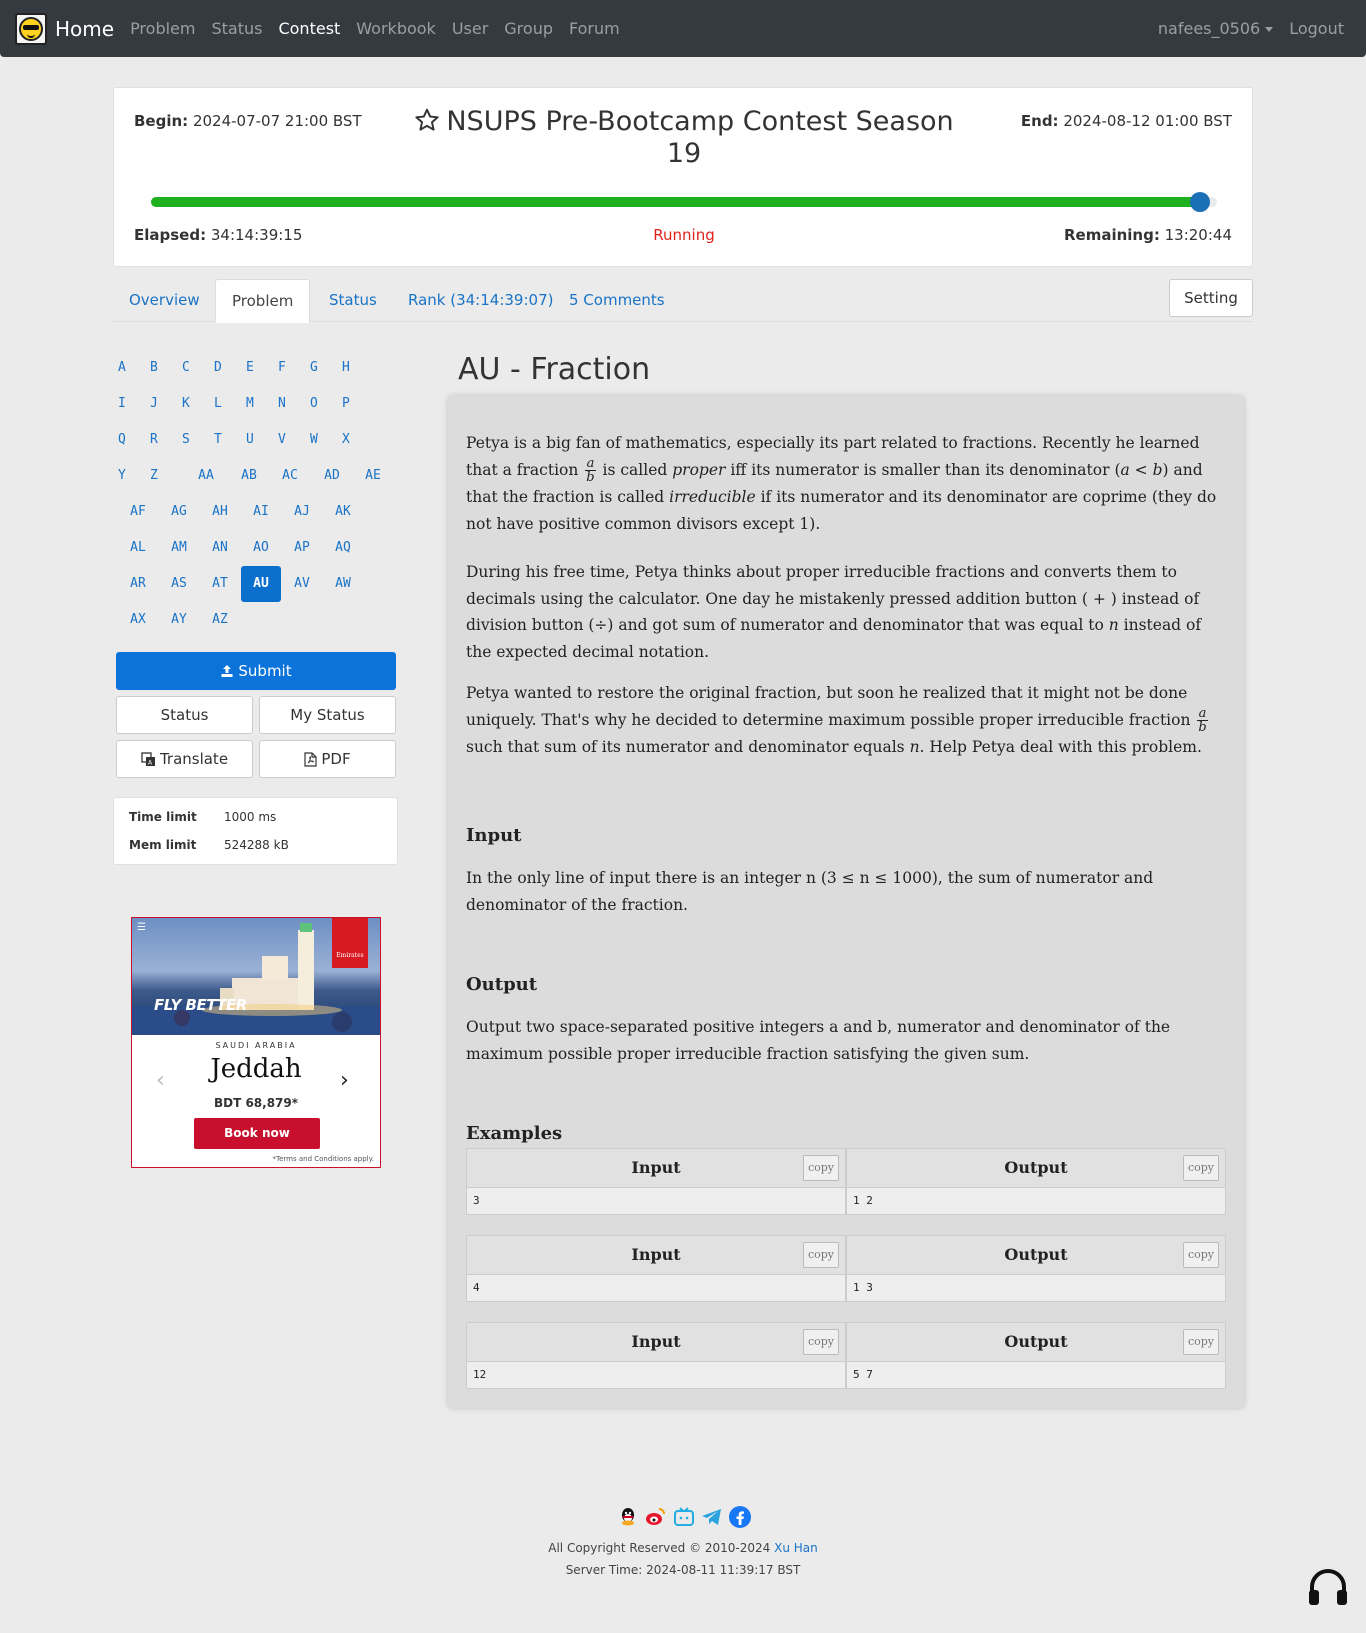 The width and height of the screenshot is (1366, 1633). Describe the element at coordinates (160, 368) in the screenshot. I see `problem-letter-b: B` at that location.